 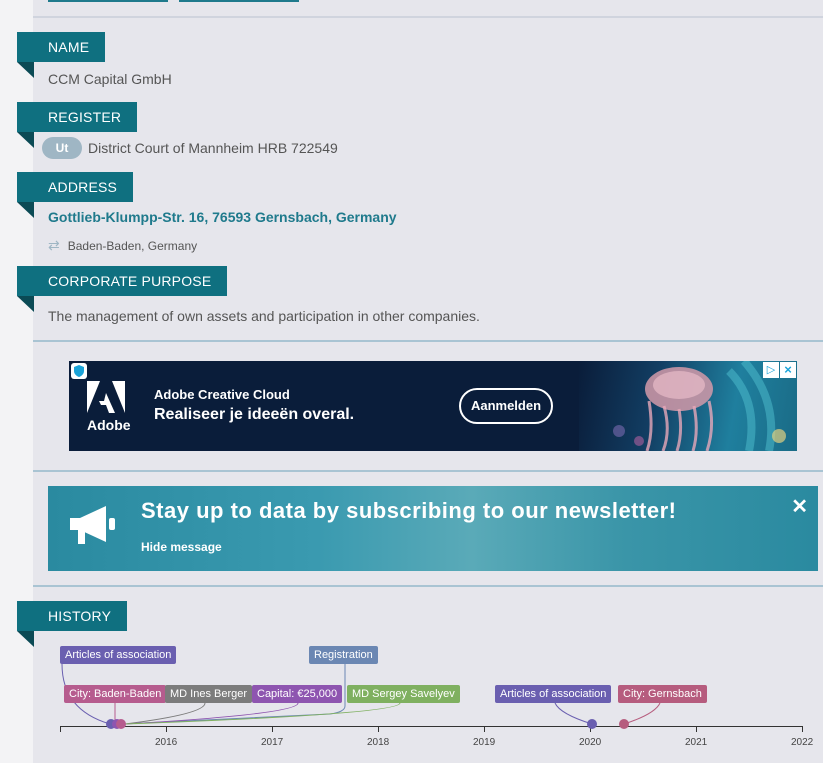 What do you see at coordinates (378, 742) in the screenshot?
I see `axis-year-label: 2018` at bounding box center [378, 742].